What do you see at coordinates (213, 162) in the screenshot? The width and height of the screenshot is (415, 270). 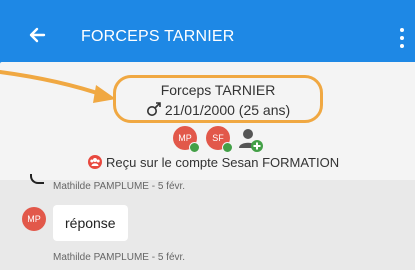 I see `account-info: Reçu sur le compte Sesan FORMATION` at bounding box center [213, 162].